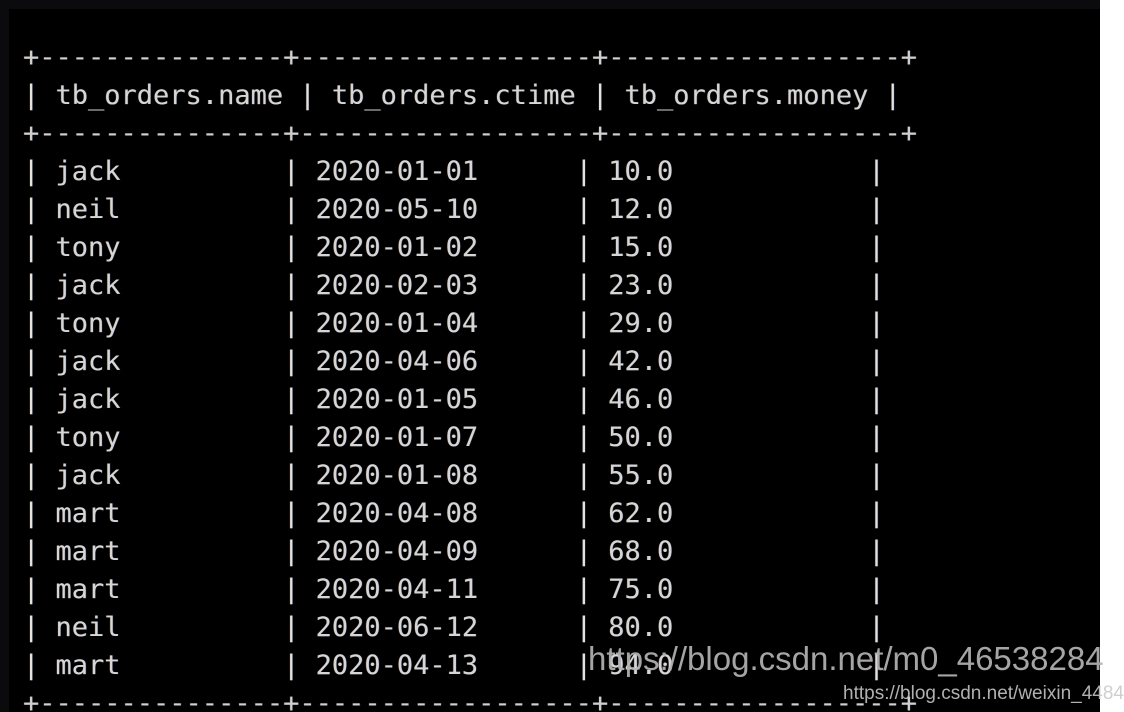 The height and width of the screenshot is (712, 1124). Describe the element at coordinates (738, 247) in the screenshot. I see `cell-money: 15.0` at that location.